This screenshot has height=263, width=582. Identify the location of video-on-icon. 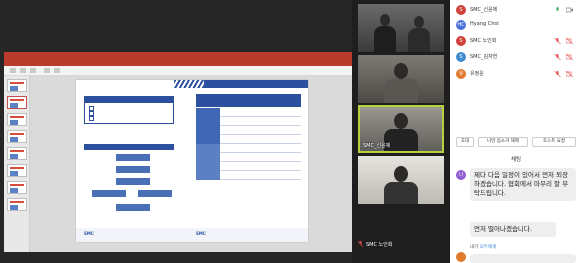
(569, 10).